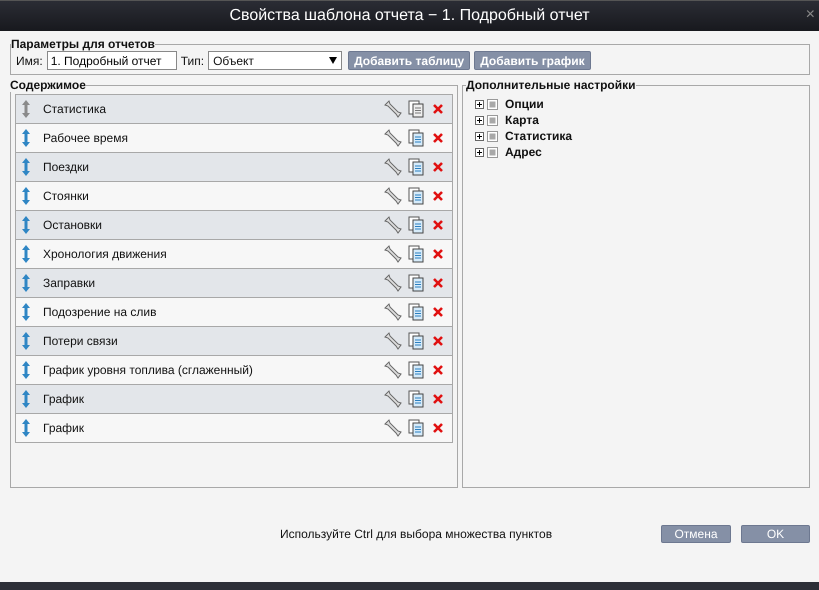 The image size is (819, 590). I want to click on field-label: Тип:, so click(192, 61).